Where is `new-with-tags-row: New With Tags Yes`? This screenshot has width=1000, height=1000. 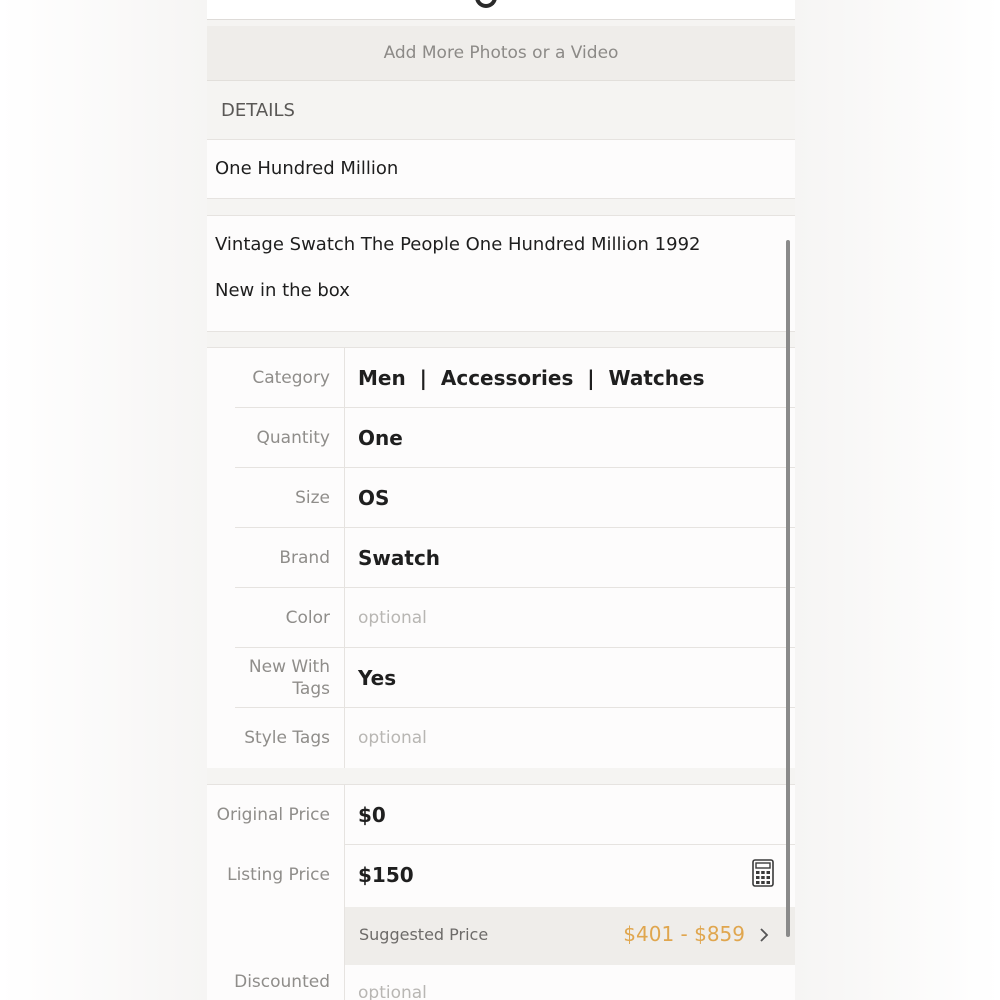
new-with-tags-row: New With Tags Yes is located at coordinates (501, 678).